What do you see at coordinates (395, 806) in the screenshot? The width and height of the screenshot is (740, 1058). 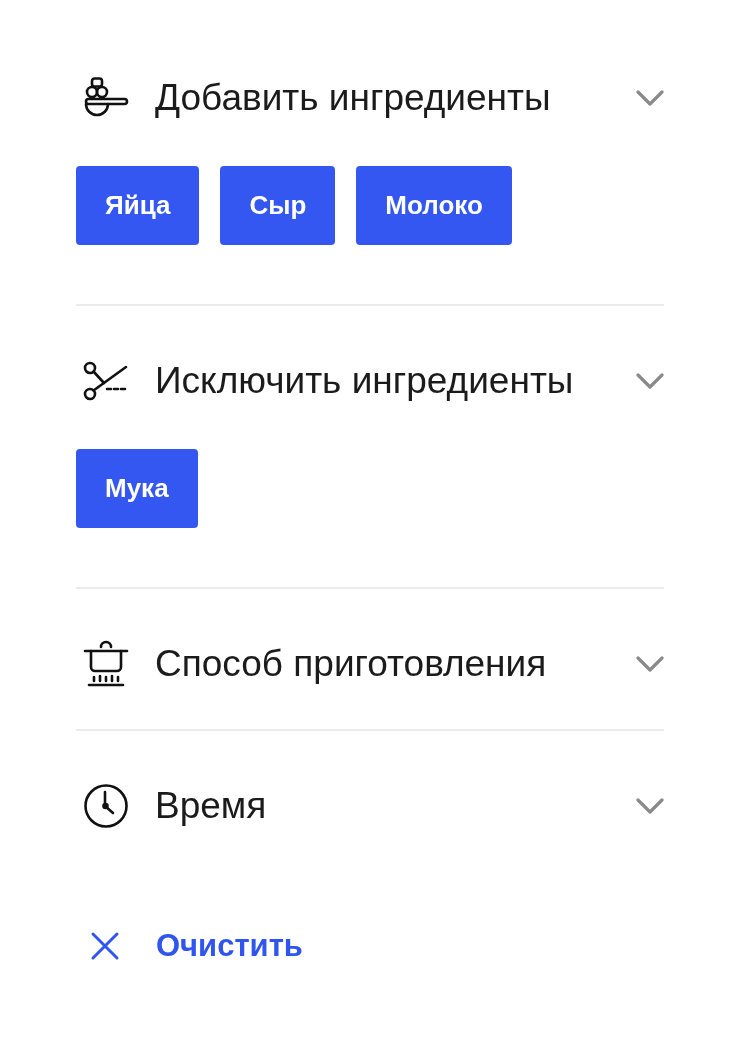 I see `section-title: Время` at bounding box center [395, 806].